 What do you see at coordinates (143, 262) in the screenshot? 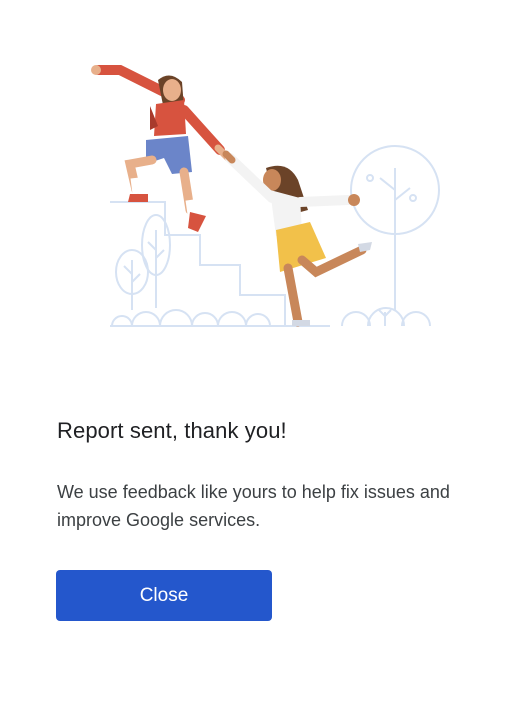
I see `small-tree-left` at bounding box center [143, 262].